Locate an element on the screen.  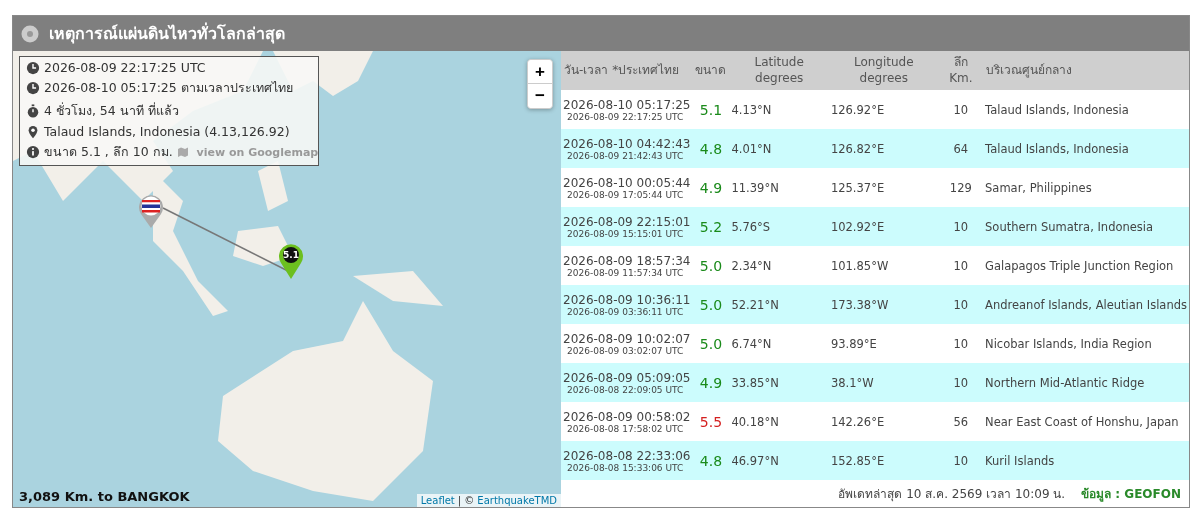
longitude-cell: 38.1°W is located at coordinates (883, 382).